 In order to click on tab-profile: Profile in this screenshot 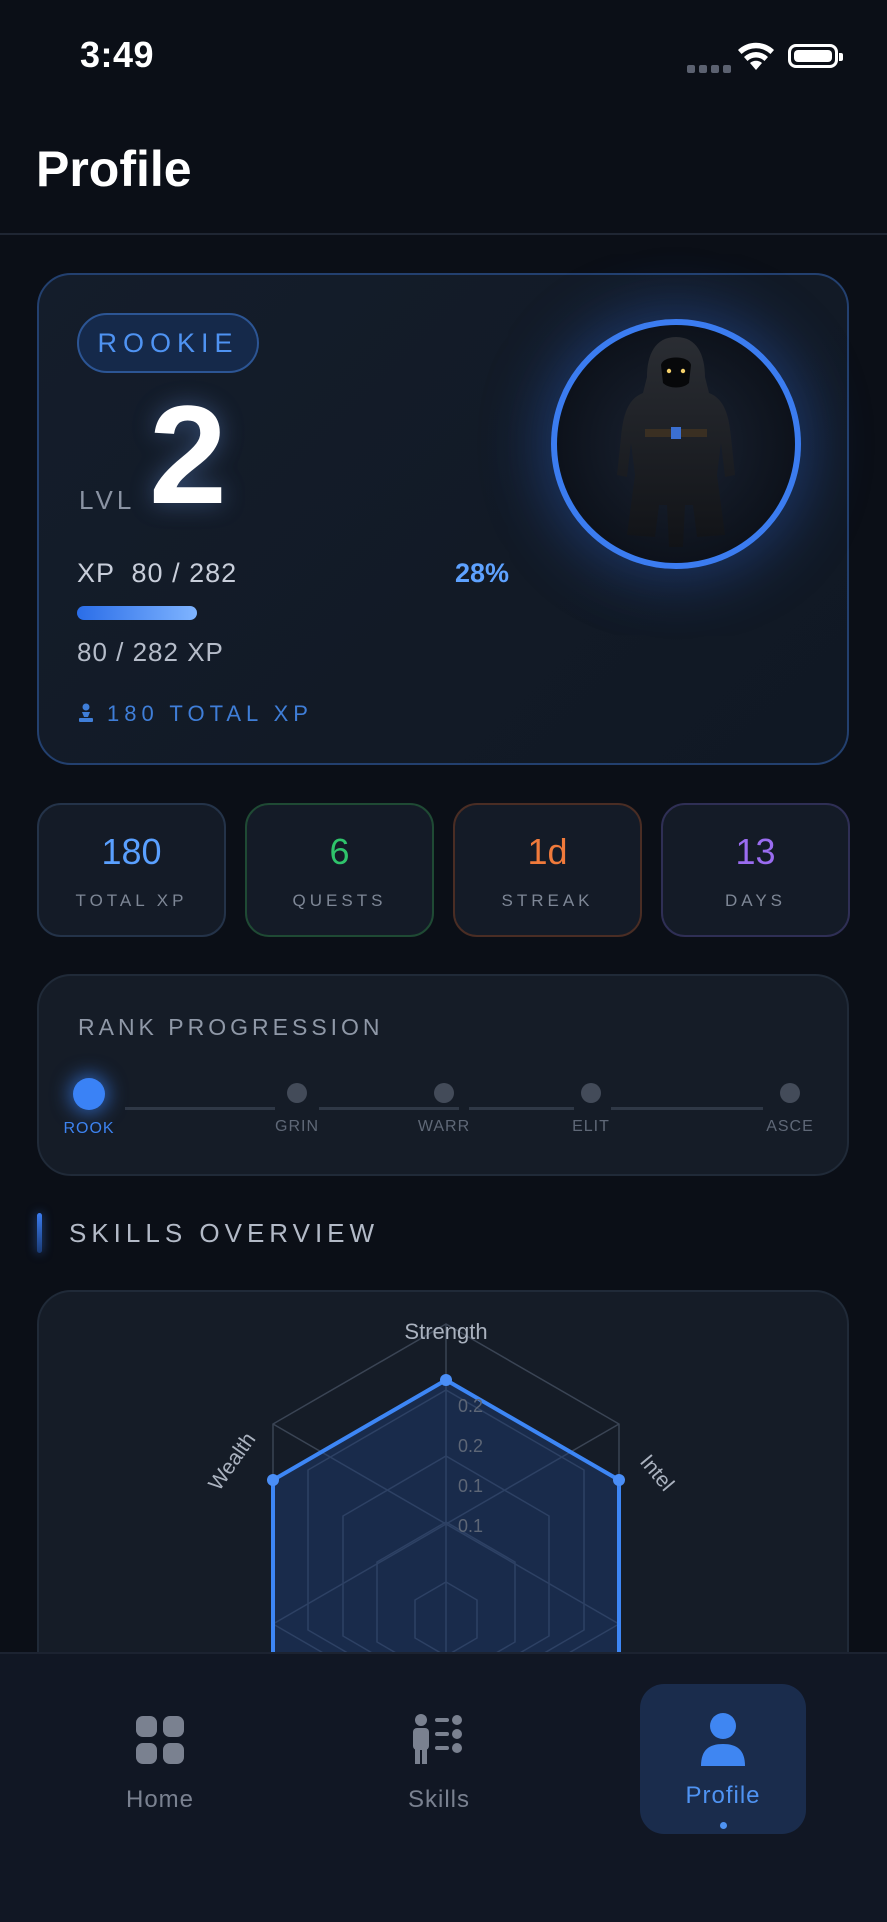, I will do `click(723, 1759)`.